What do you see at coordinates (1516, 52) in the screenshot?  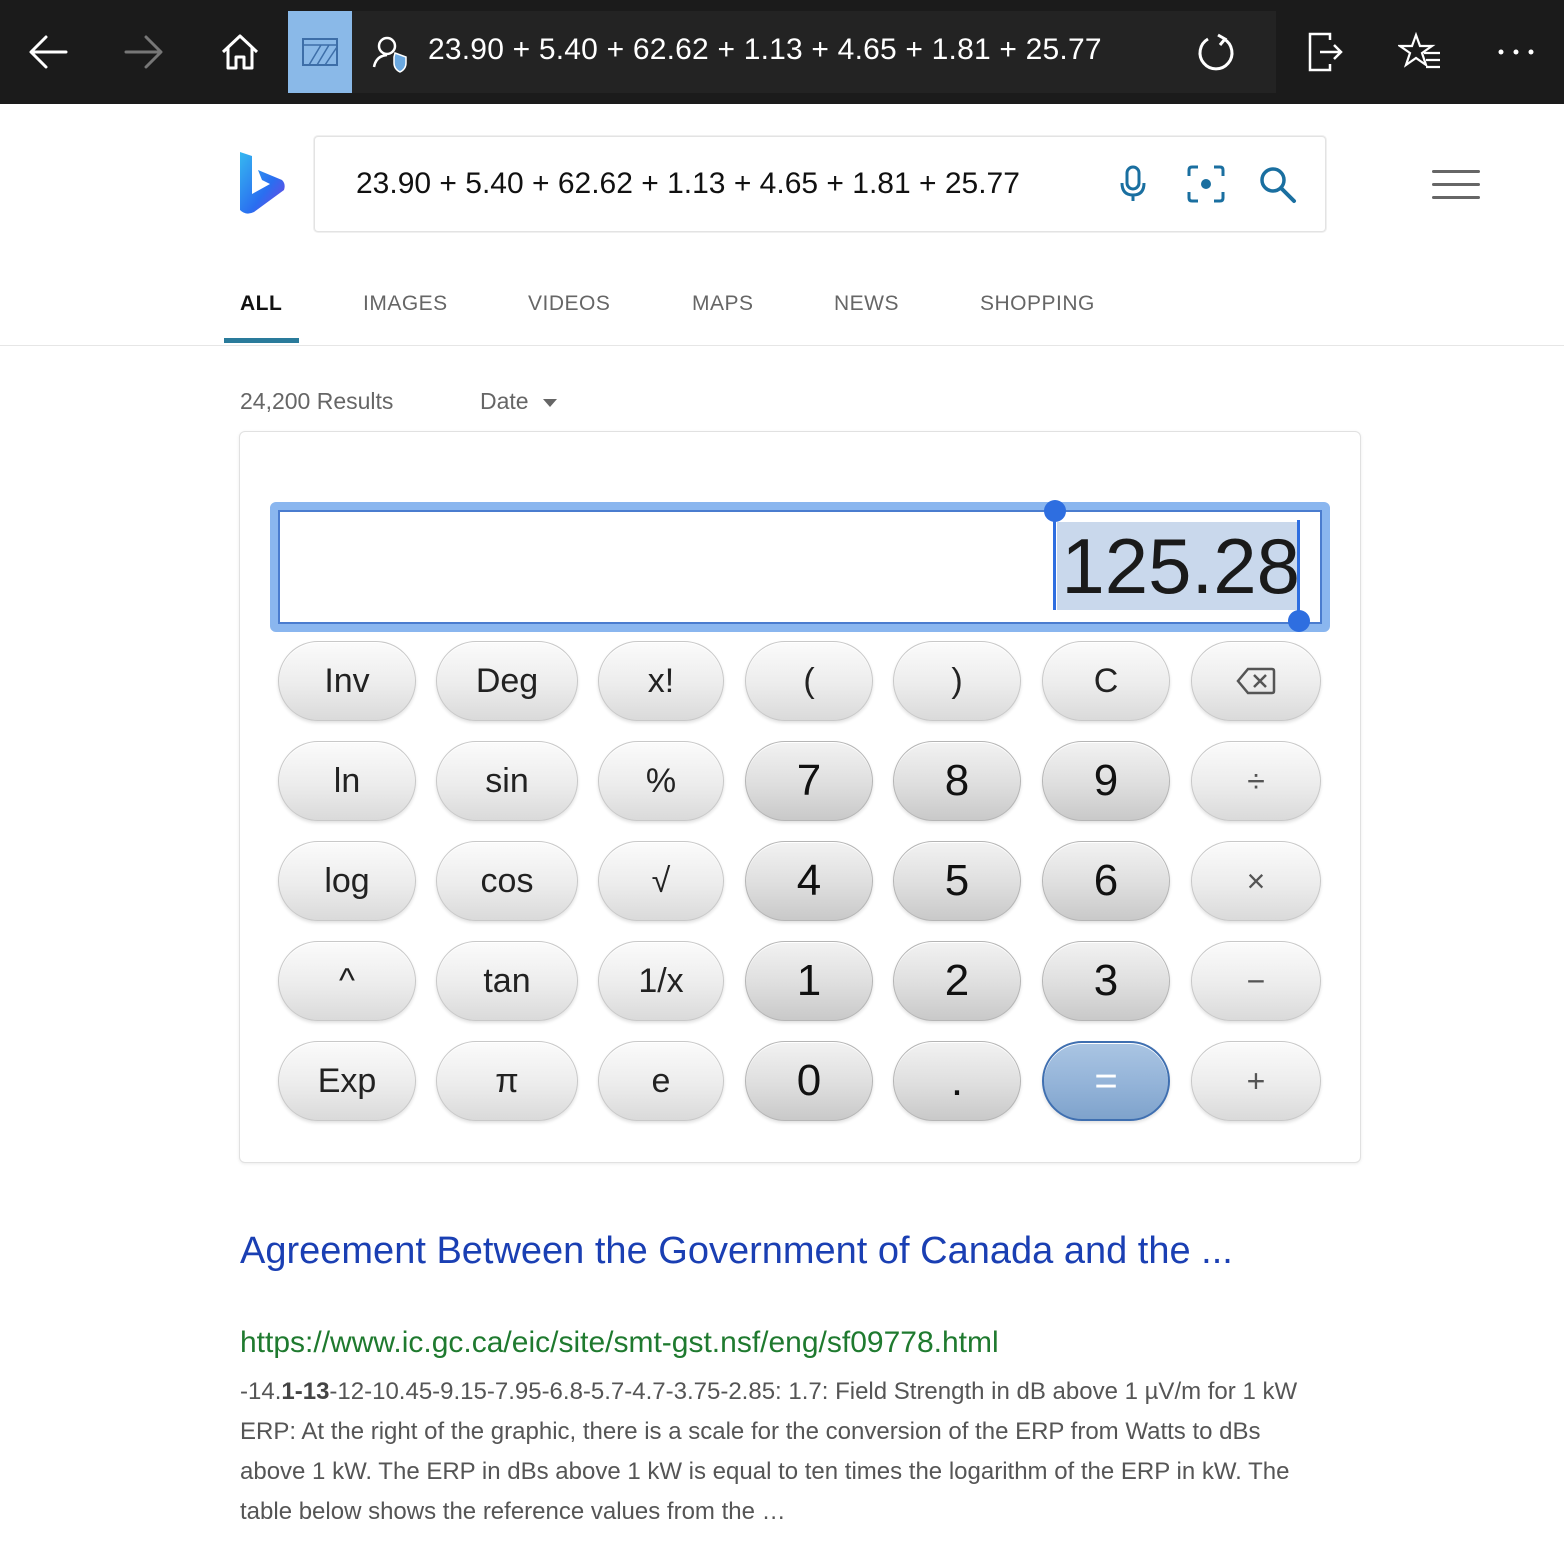 I see `more-icon` at bounding box center [1516, 52].